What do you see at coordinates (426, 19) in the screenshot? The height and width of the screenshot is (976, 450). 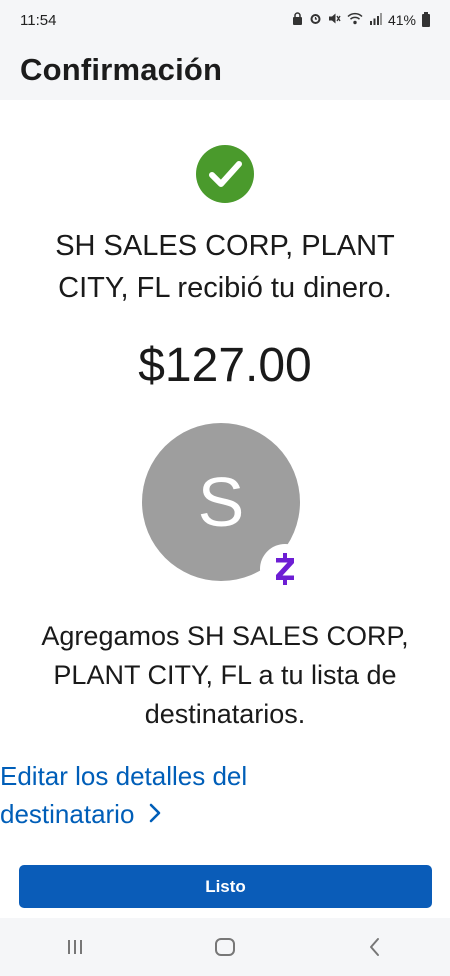 I see `battery-icon` at bounding box center [426, 19].